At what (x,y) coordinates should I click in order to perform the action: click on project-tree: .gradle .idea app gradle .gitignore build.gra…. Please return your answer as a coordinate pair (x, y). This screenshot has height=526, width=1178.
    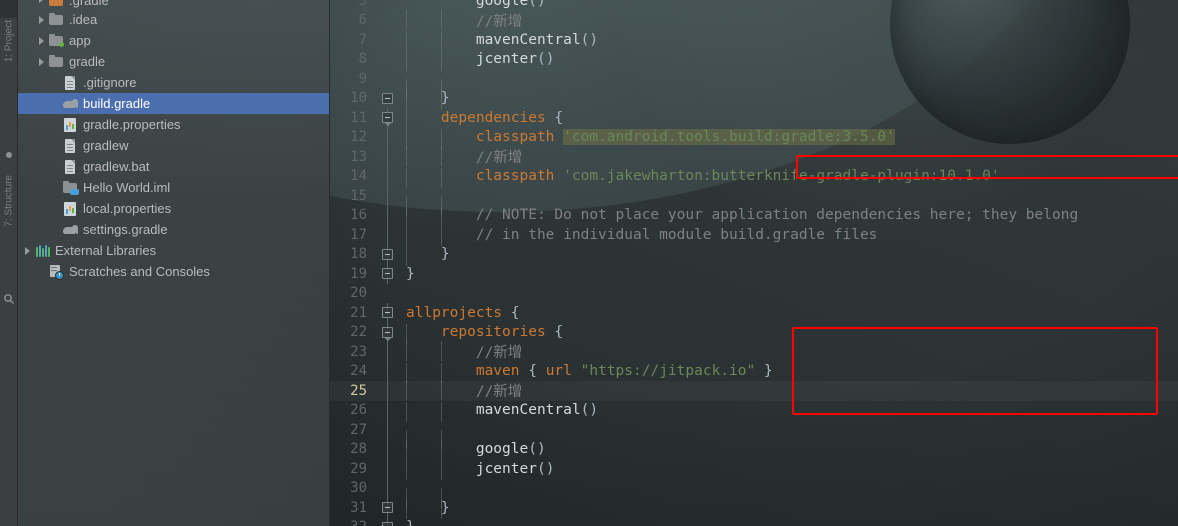
    Looking at the image, I should click on (173, 141).